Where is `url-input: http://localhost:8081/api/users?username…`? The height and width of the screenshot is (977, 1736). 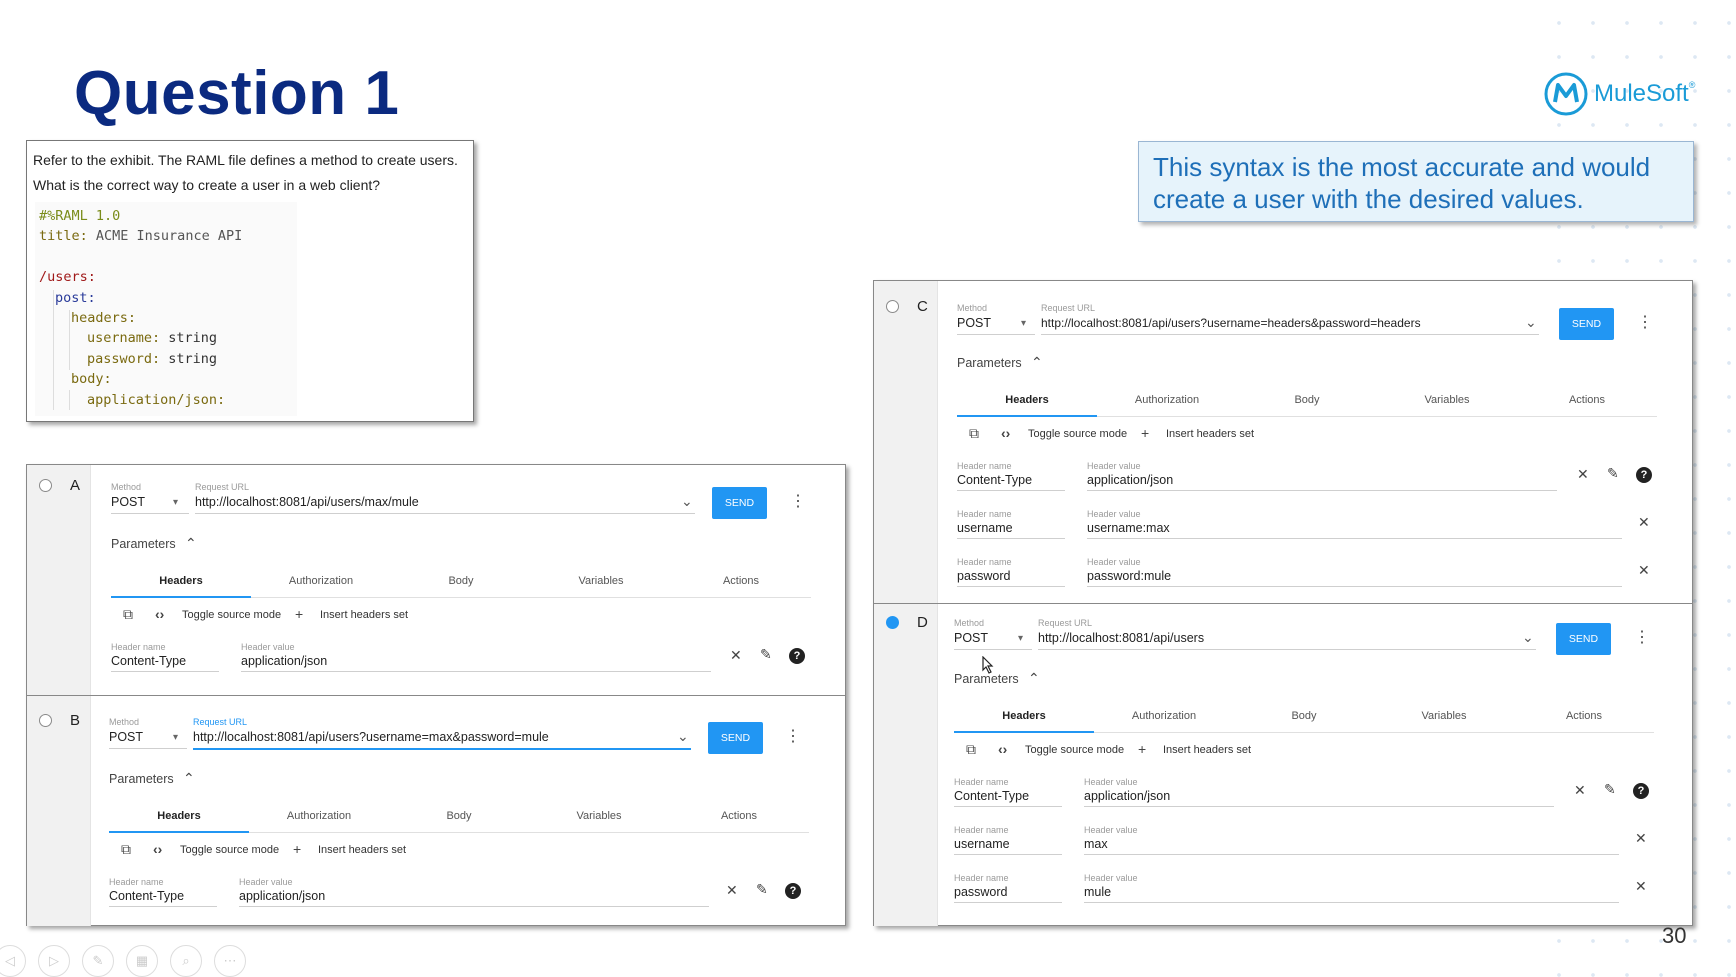 url-input: http://localhost:8081/api/users?username… is located at coordinates (1231, 323).